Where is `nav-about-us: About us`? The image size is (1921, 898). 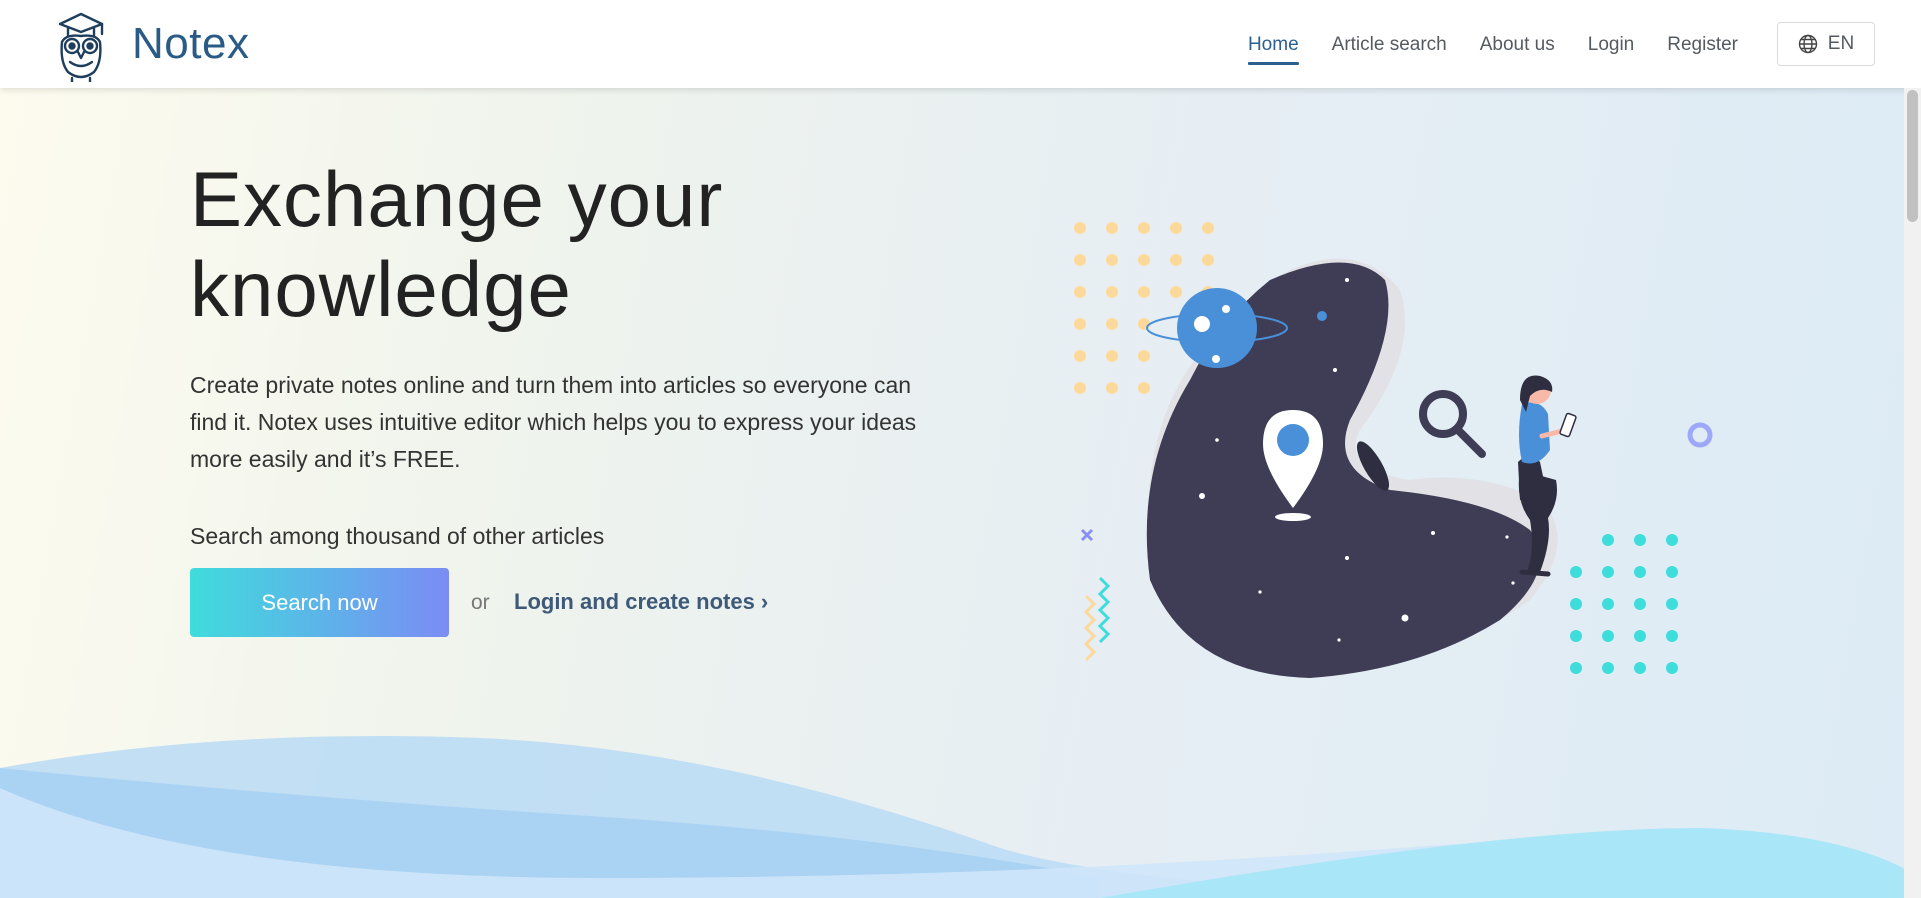 nav-about-us: About us is located at coordinates (1517, 44).